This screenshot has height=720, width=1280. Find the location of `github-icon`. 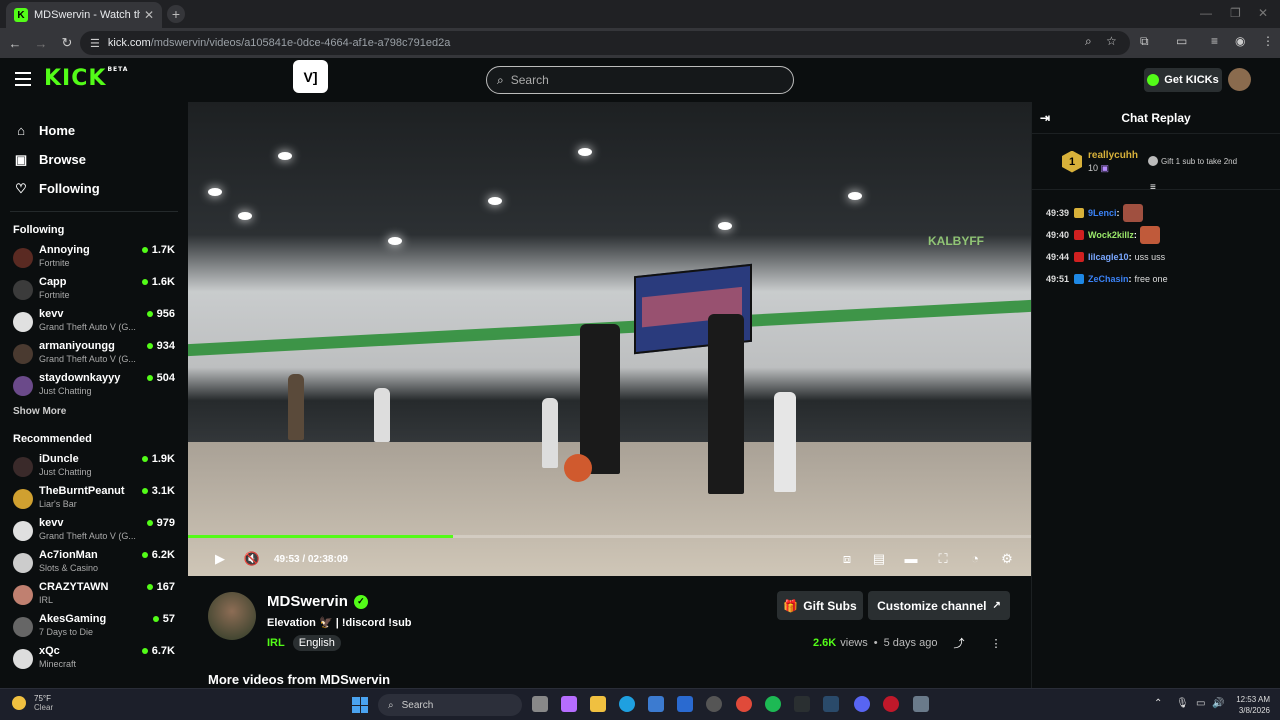

github-icon is located at coordinates (714, 704).